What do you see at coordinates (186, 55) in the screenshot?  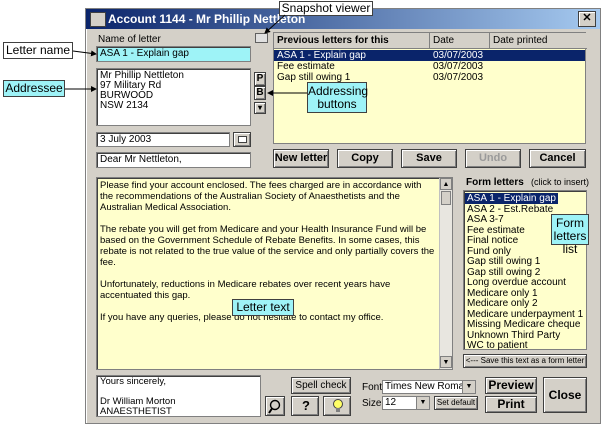 I see `callout-arrows` at bounding box center [186, 55].